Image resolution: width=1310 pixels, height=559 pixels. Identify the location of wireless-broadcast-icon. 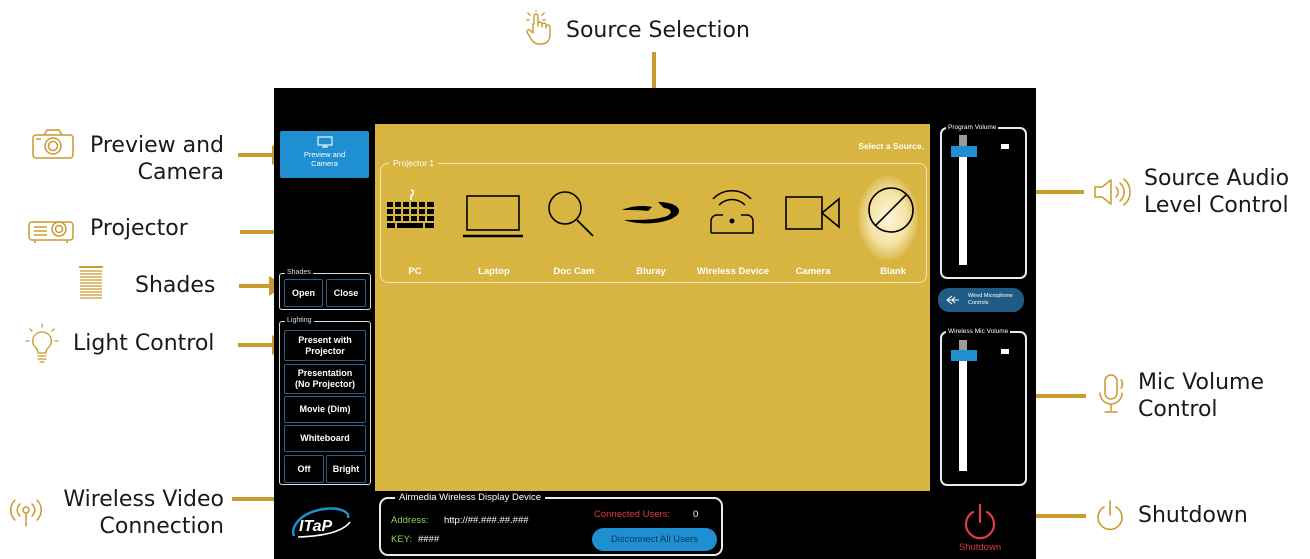
(26, 513).